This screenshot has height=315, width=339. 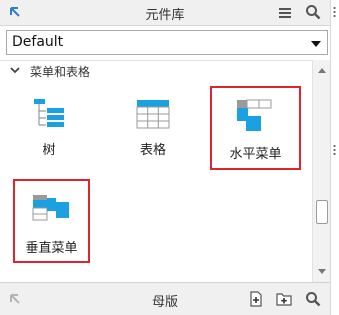 What do you see at coordinates (167, 42) in the screenshot?
I see `library-select: Default` at bounding box center [167, 42].